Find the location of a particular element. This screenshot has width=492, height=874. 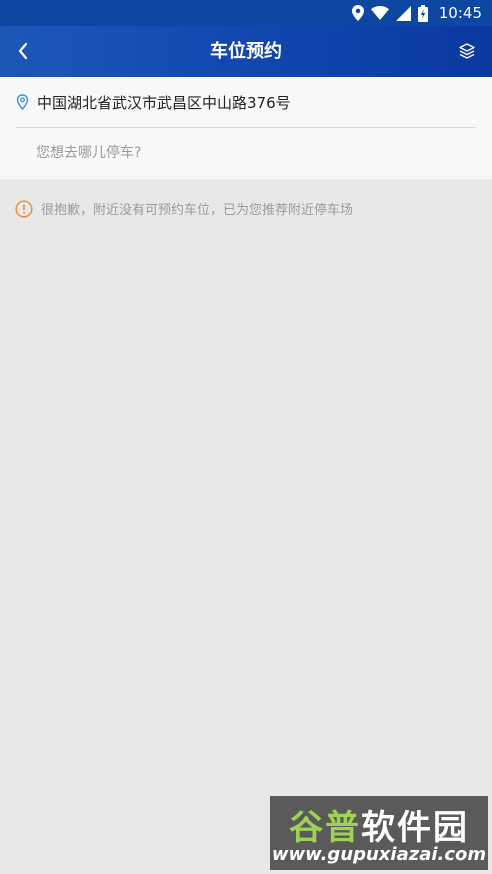

signal-icon is located at coordinates (403, 13).